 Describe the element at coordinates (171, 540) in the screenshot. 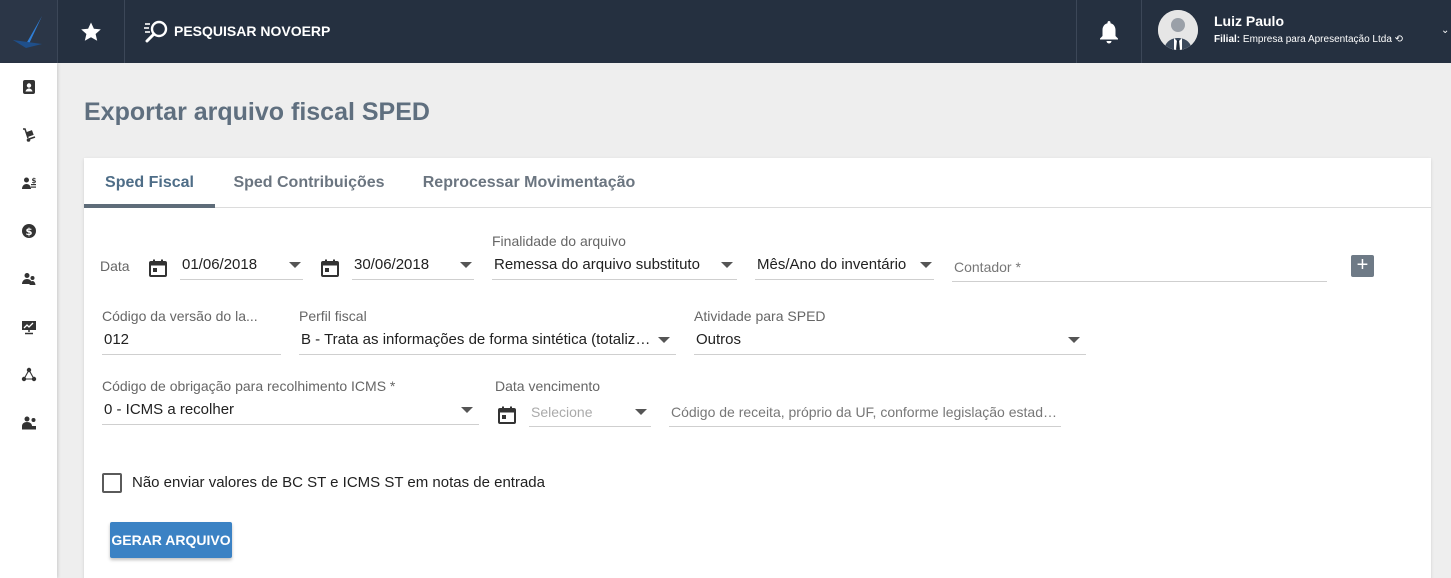

I see `gerar-arquivo-button: GERAR ARQUIVO` at that location.